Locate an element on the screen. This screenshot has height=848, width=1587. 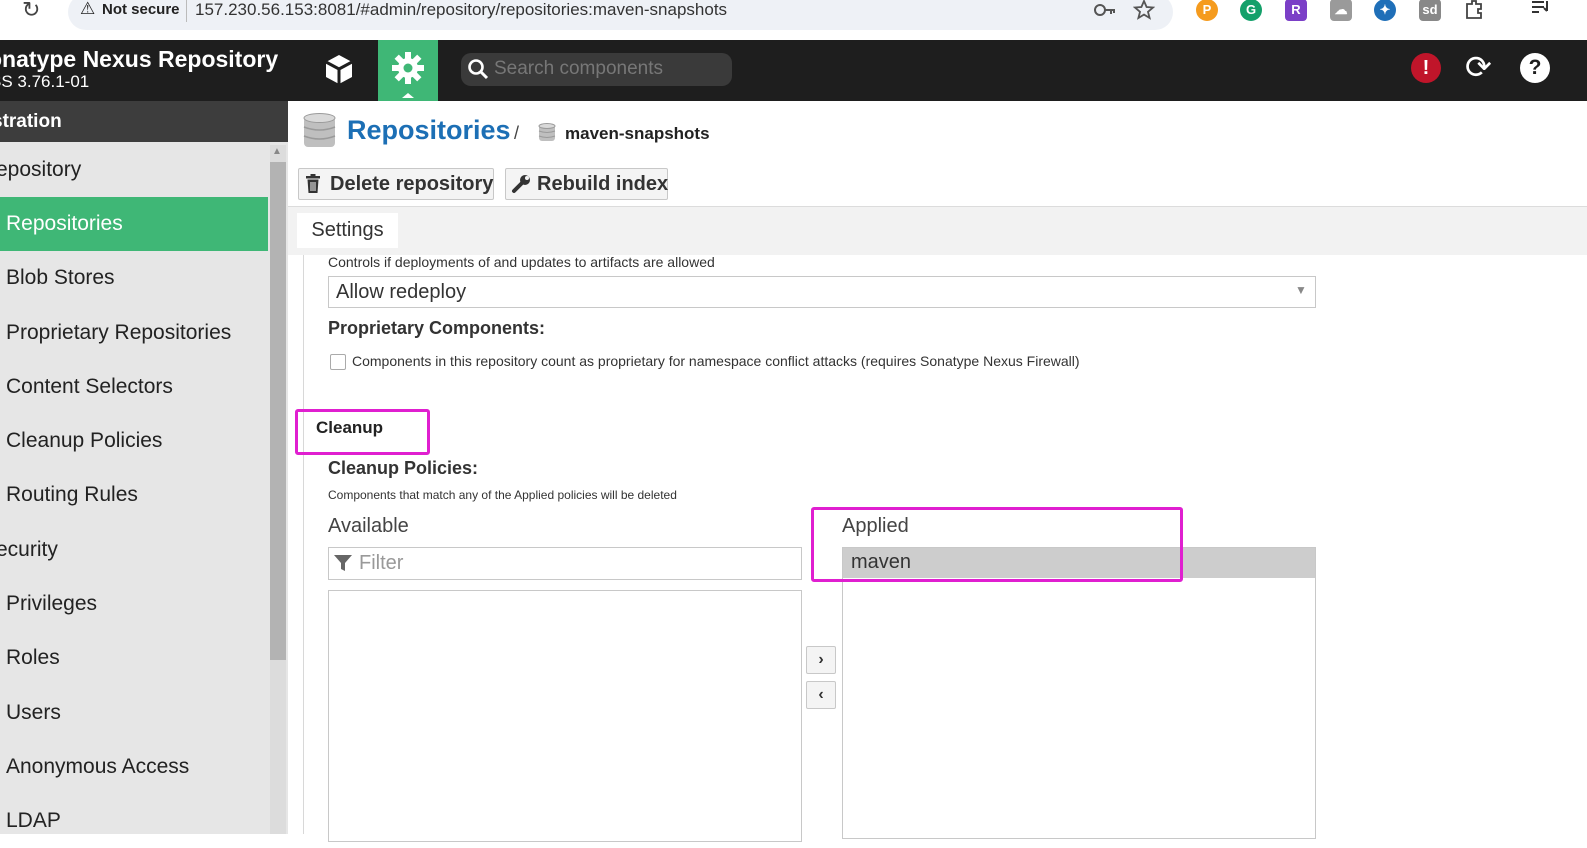
deployment-policy-value: Allow redeploy is located at coordinates (401, 292).